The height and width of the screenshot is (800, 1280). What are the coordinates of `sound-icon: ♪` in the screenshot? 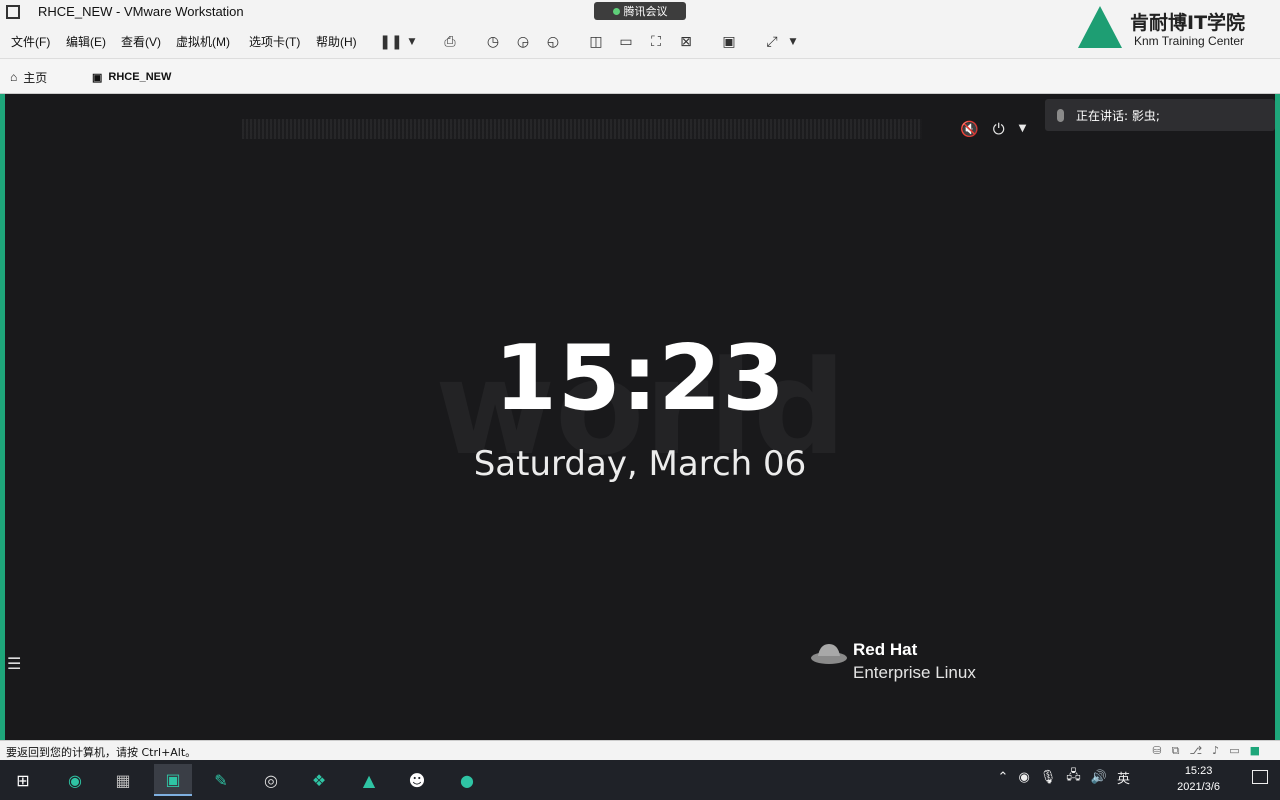 It's located at (1215, 751).